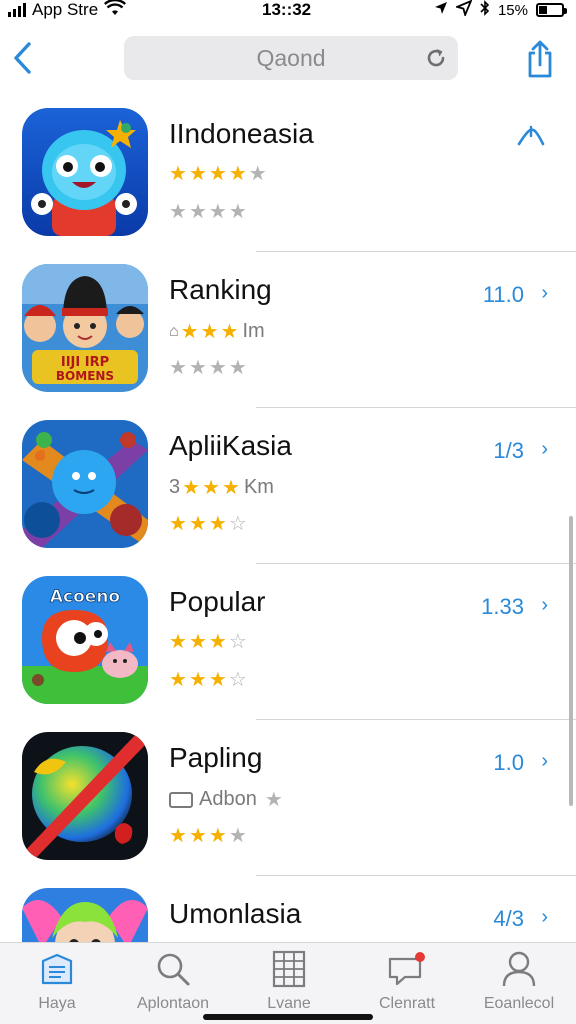 This screenshot has height=1024, width=576. I want to click on meta-text: Im, so click(253, 331).